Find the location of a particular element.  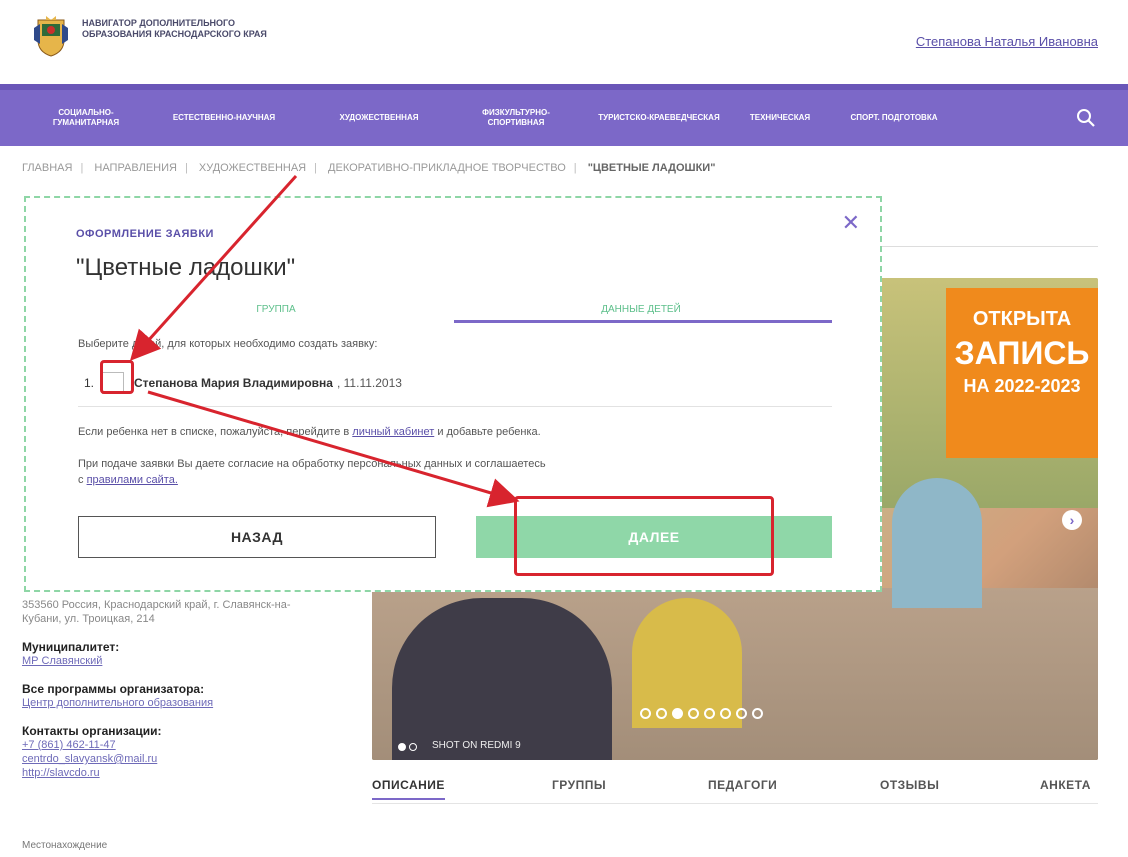

phone-link: +7 (861) 462-11-47 is located at coordinates (162, 745).